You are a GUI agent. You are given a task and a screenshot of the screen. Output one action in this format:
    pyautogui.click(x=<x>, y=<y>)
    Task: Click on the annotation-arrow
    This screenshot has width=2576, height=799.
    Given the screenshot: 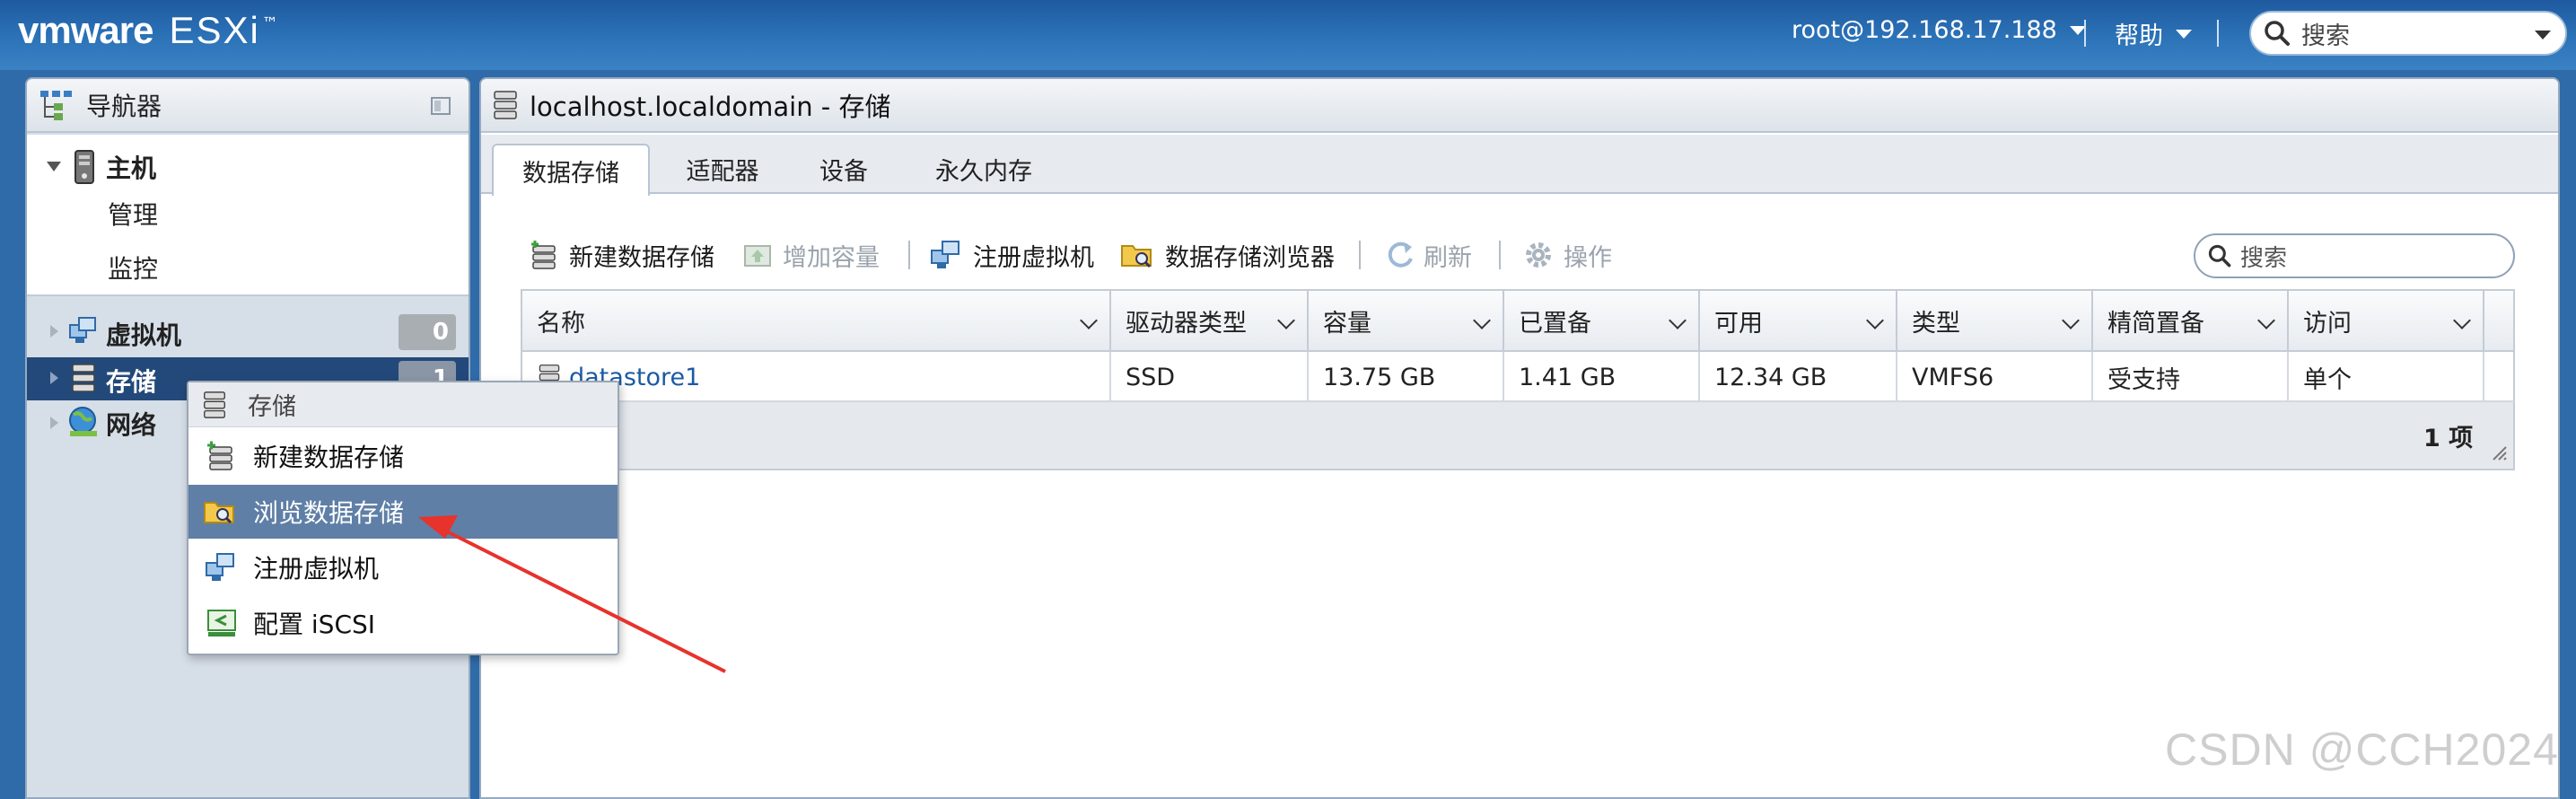 What is the action you would take?
    pyautogui.click(x=572, y=594)
    